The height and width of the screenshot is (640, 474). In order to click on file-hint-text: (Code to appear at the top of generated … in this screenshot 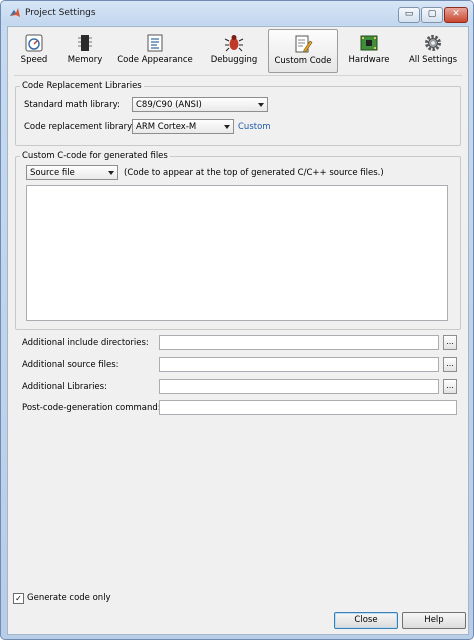, I will do `click(254, 173)`.